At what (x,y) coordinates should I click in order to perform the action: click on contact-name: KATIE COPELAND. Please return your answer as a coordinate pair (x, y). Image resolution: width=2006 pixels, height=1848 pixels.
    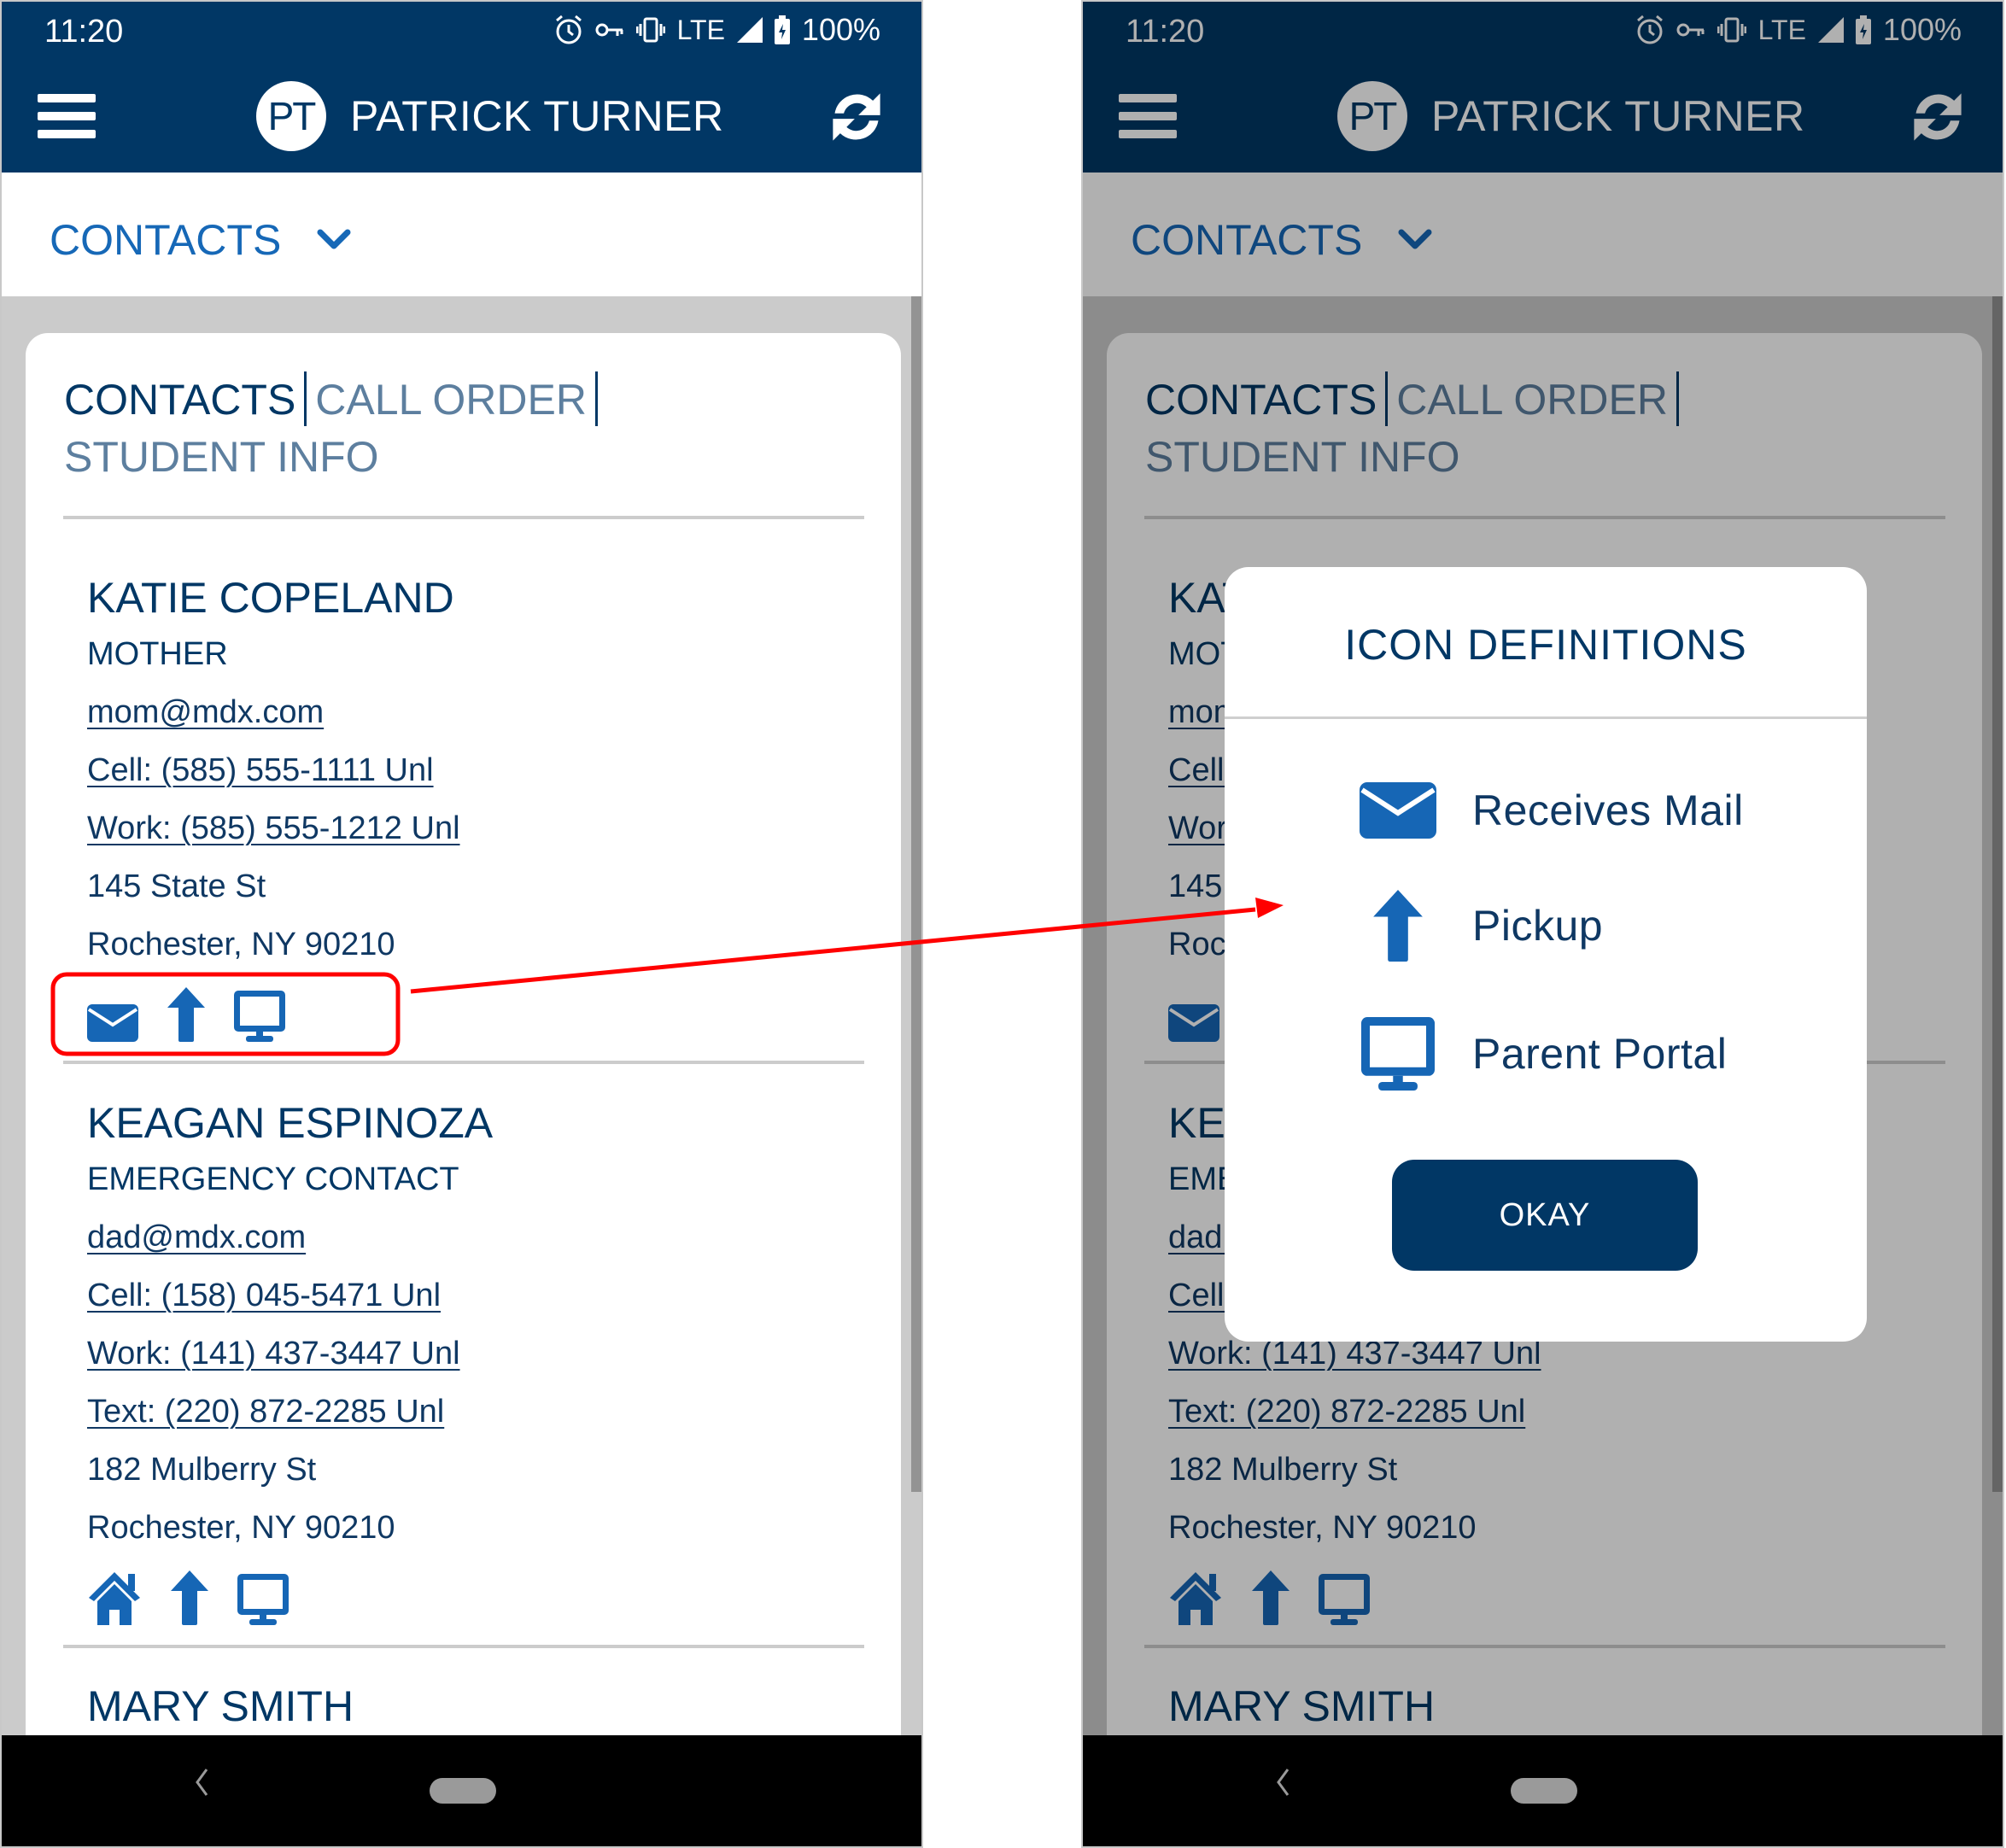
    Looking at the image, I should click on (270, 598).